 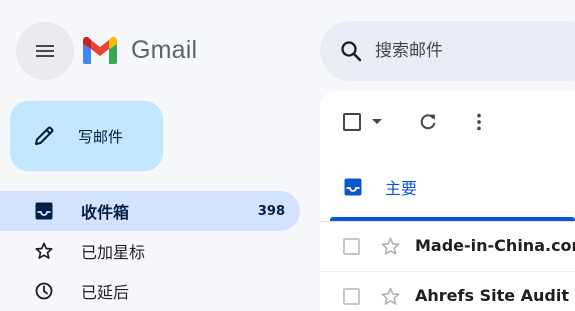 I want to click on tab-label: 主要, so click(x=401, y=188).